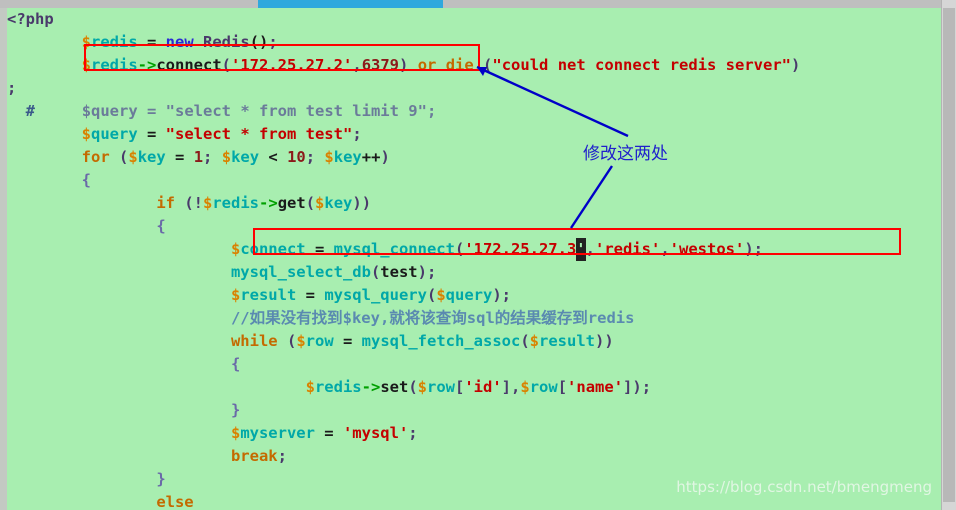 The image size is (956, 510). Describe the element at coordinates (432, 318) in the screenshot. I see `code-line-comment: //如果没有找到$key,就将该查询sql的结果缓存到redis` at that location.